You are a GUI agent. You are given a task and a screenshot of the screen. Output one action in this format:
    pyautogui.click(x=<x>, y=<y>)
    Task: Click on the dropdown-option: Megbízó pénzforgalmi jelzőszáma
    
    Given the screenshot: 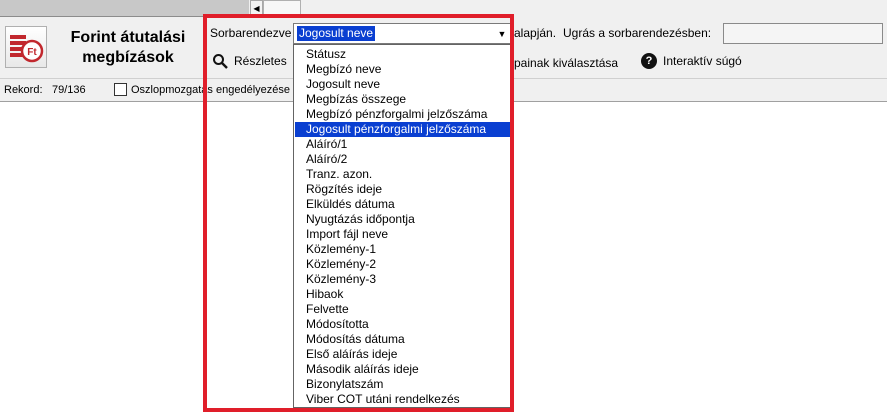 What is the action you would take?
    pyautogui.click(x=402, y=114)
    